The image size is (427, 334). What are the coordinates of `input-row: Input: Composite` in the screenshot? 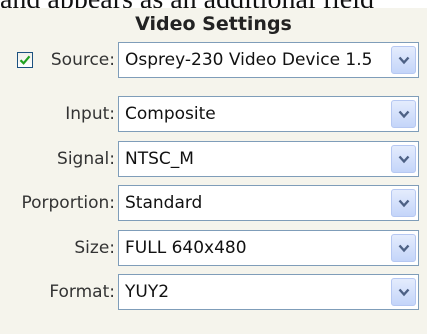 It's located at (213, 114).